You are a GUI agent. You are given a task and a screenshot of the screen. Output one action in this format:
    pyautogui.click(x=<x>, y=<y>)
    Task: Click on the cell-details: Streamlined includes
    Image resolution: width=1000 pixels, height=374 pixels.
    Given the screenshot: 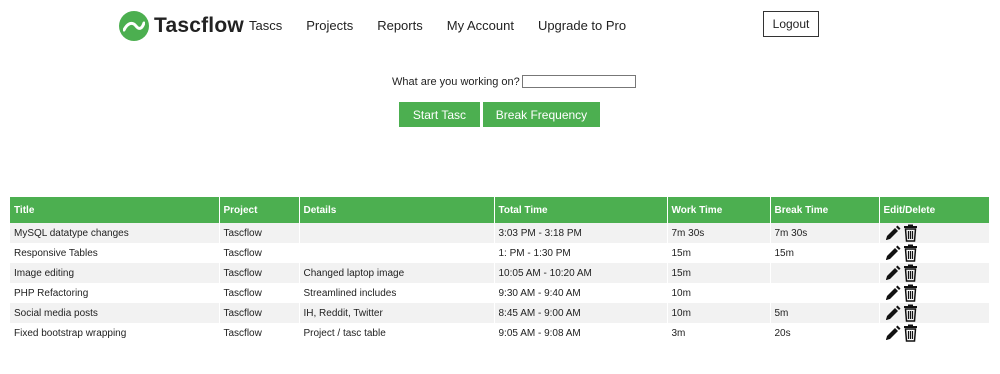 What is the action you would take?
    pyautogui.click(x=397, y=293)
    